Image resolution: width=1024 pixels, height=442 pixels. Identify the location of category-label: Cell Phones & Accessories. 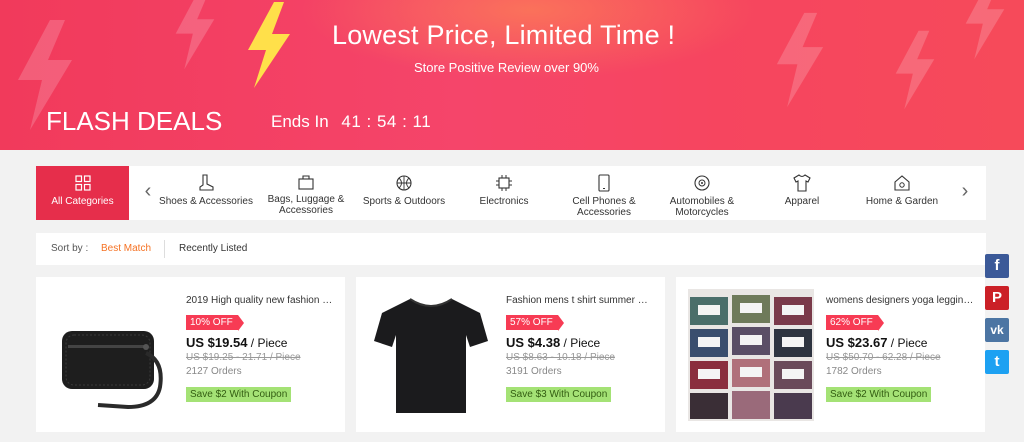
(604, 207).